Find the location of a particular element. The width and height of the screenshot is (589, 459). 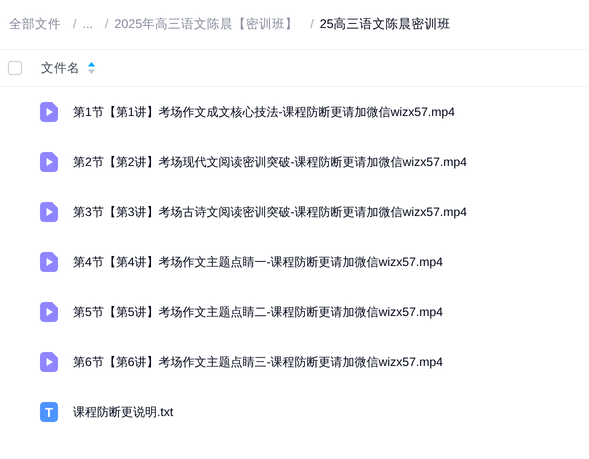

breadcrumb-link: 25高三语文陈晨密训班 is located at coordinates (385, 24).